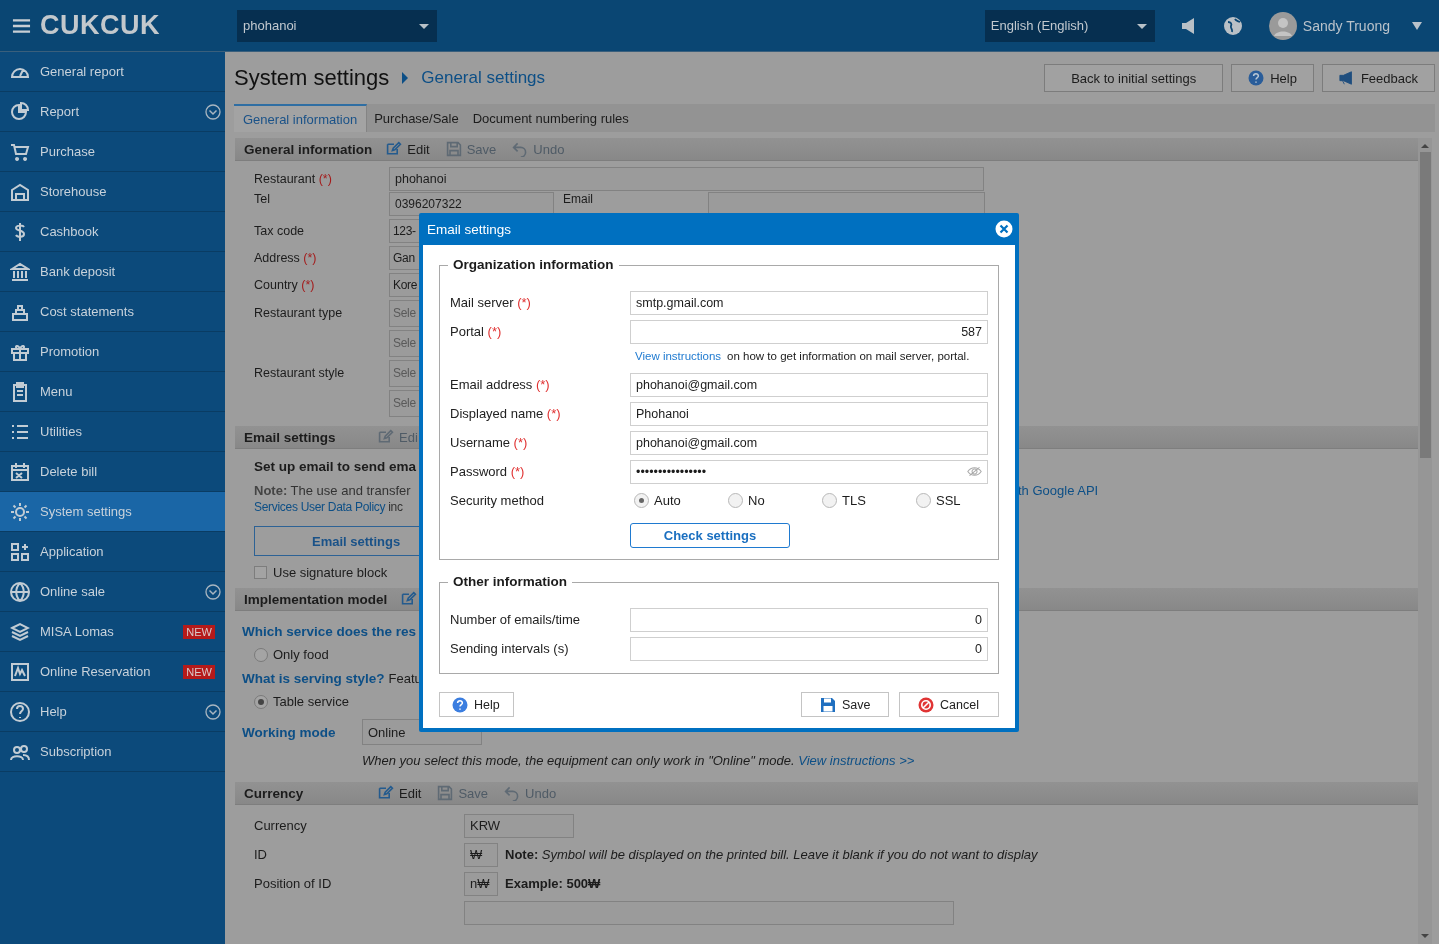 The image size is (1439, 944). I want to click on sidebar-item: General report, so click(112, 72).